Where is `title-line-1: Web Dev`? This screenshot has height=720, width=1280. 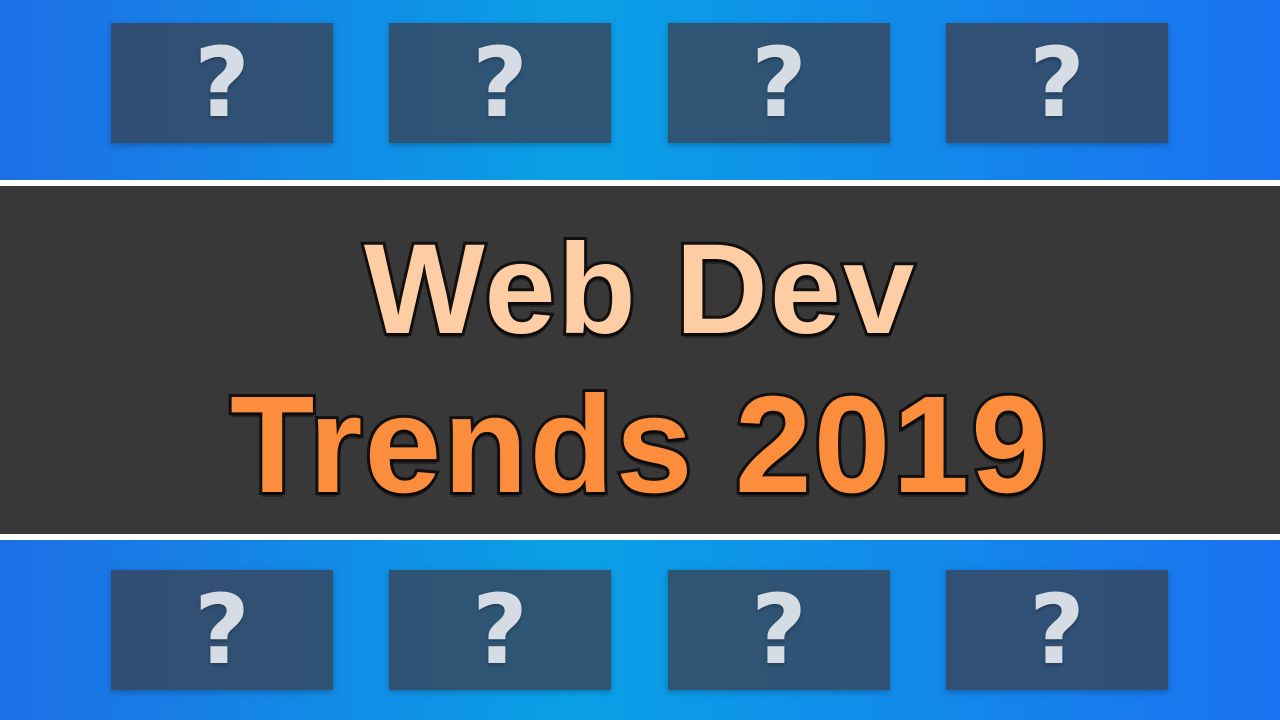 title-line-1: Web Dev is located at coordinates (639, 289).